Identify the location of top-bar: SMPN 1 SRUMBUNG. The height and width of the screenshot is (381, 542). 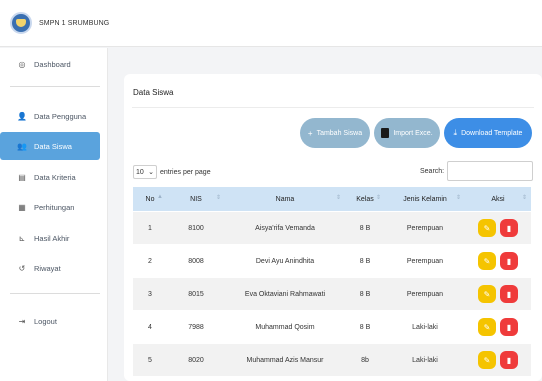
(271, 23).